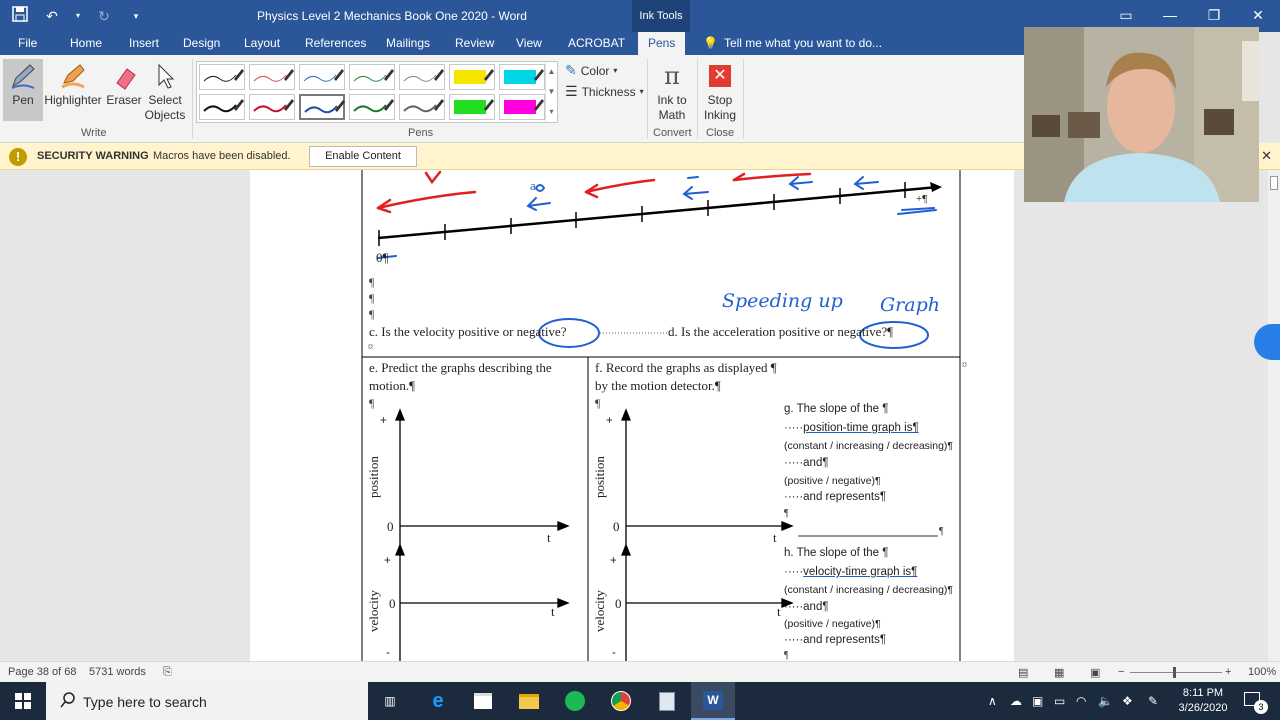  What do you see at coordinates (672, 91) in the screenshot?
I see `ink-to-math-button: π Ink to Math` at bounding box center [672, 91].